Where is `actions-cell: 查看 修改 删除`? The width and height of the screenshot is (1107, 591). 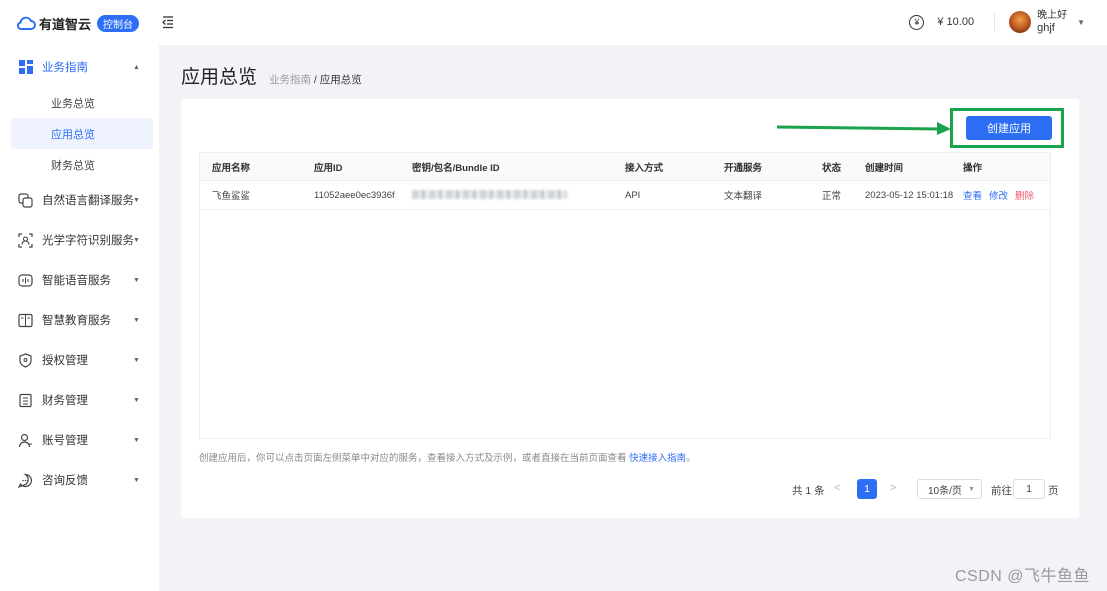
actions-cell: 查看 修改 删除 is located at coordinates (998, 195).